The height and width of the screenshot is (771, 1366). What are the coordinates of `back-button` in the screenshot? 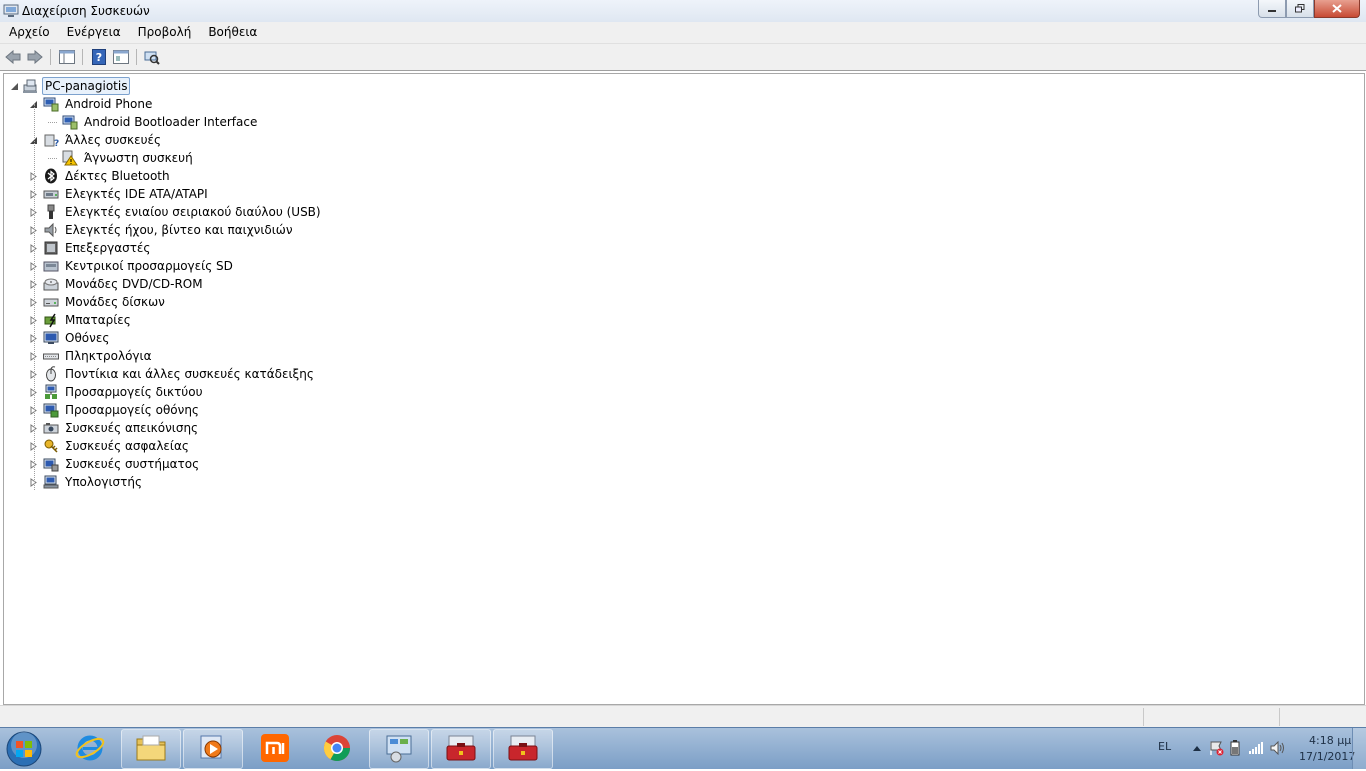 It's located at (13, 57).